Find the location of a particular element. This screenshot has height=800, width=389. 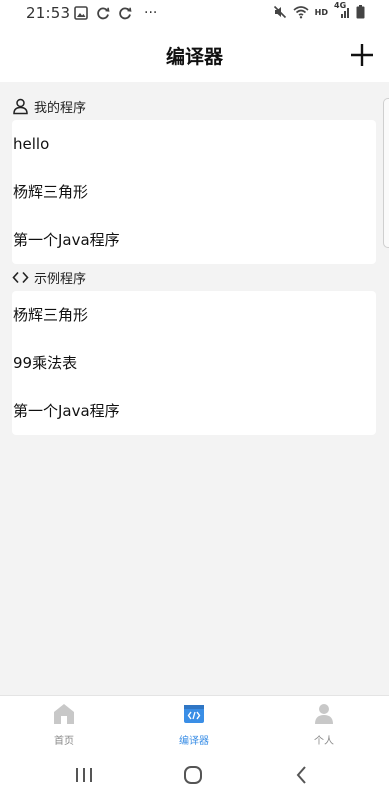

home-icon is located at coordinates (64, 714).